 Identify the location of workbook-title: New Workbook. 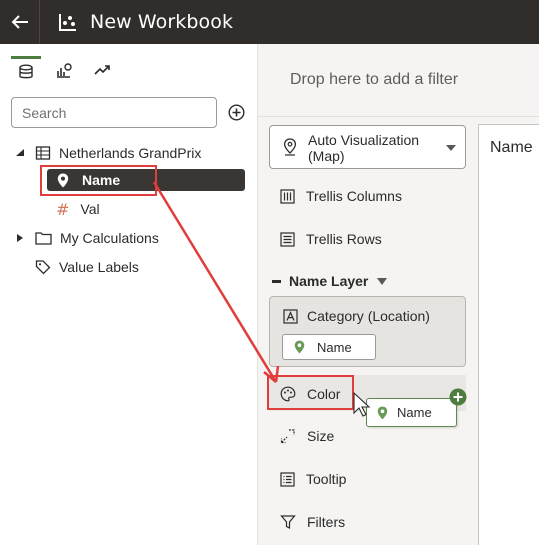
(162, 22).